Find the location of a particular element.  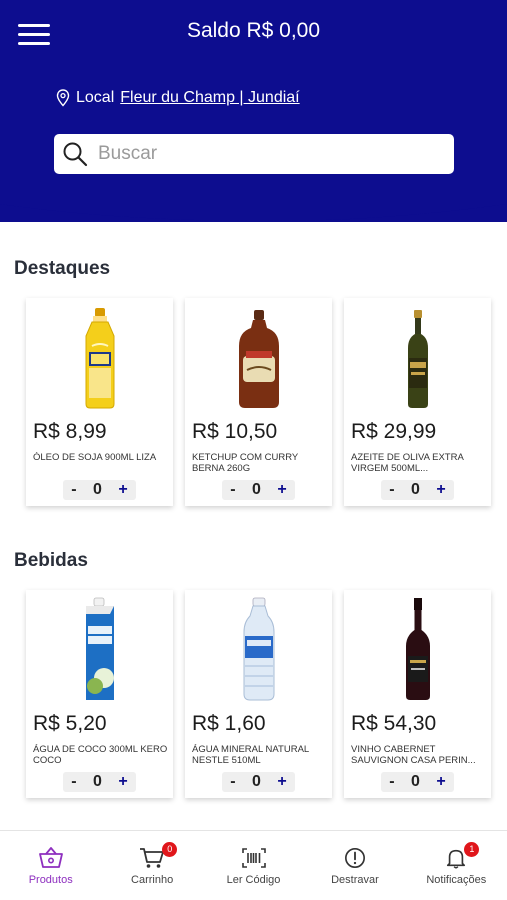

tab-label: Destravar is located at coordinates (355, 880).